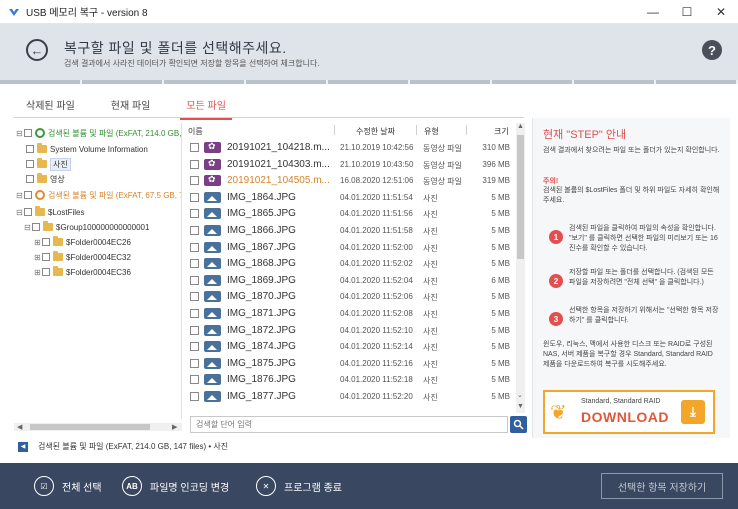 This screenshot has height=509, width=738. I want to click on exit-button: ✕ 프로그램 종료, so click(299, 486).